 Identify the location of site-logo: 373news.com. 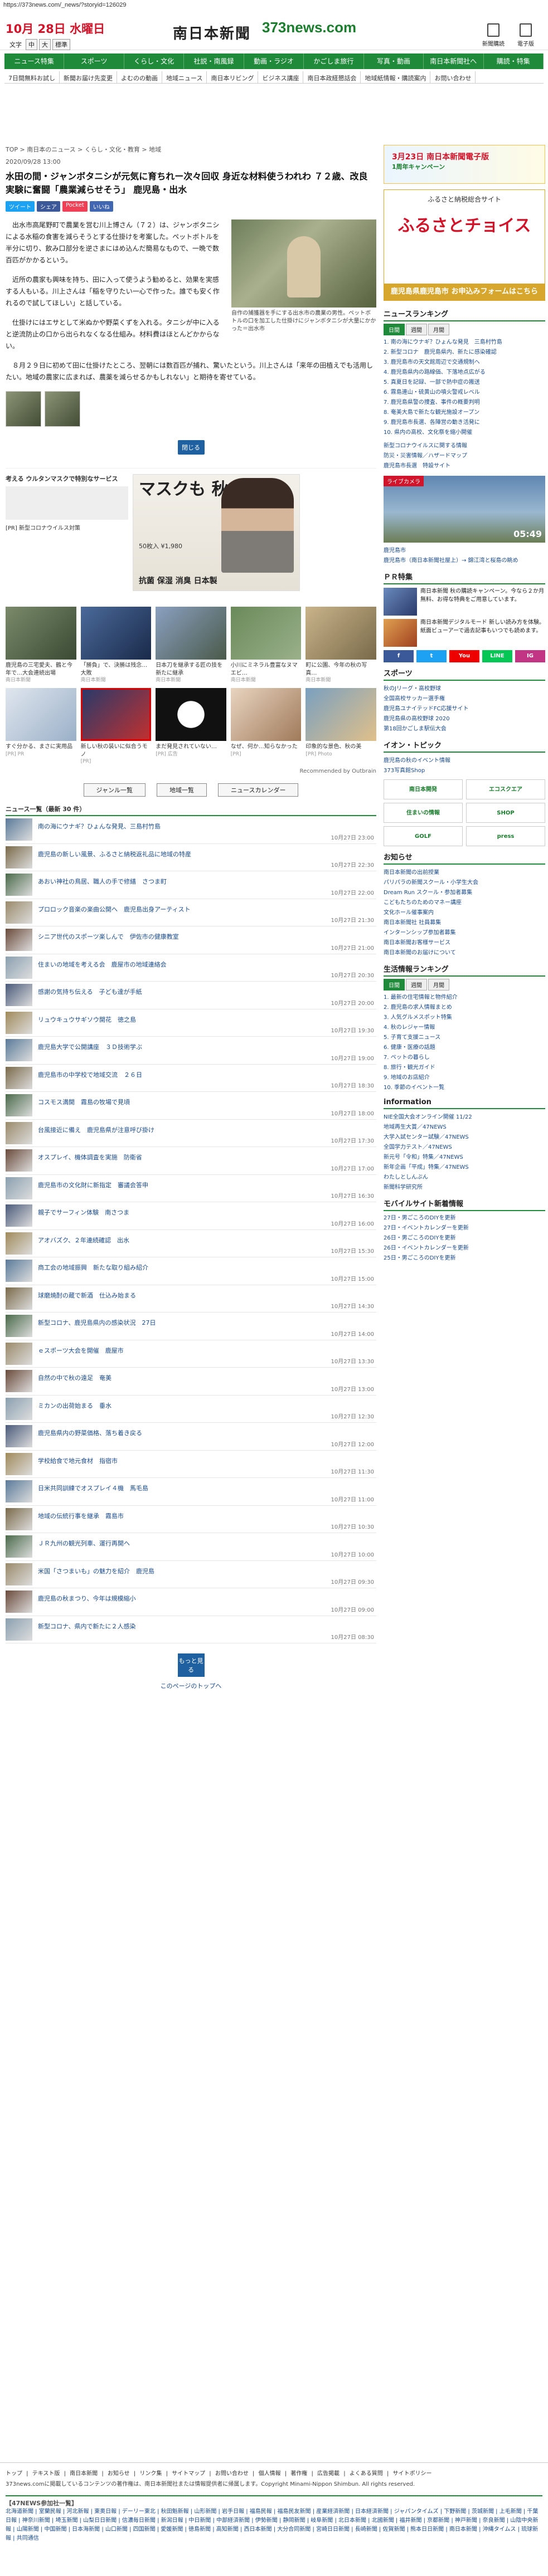
(309, 27).